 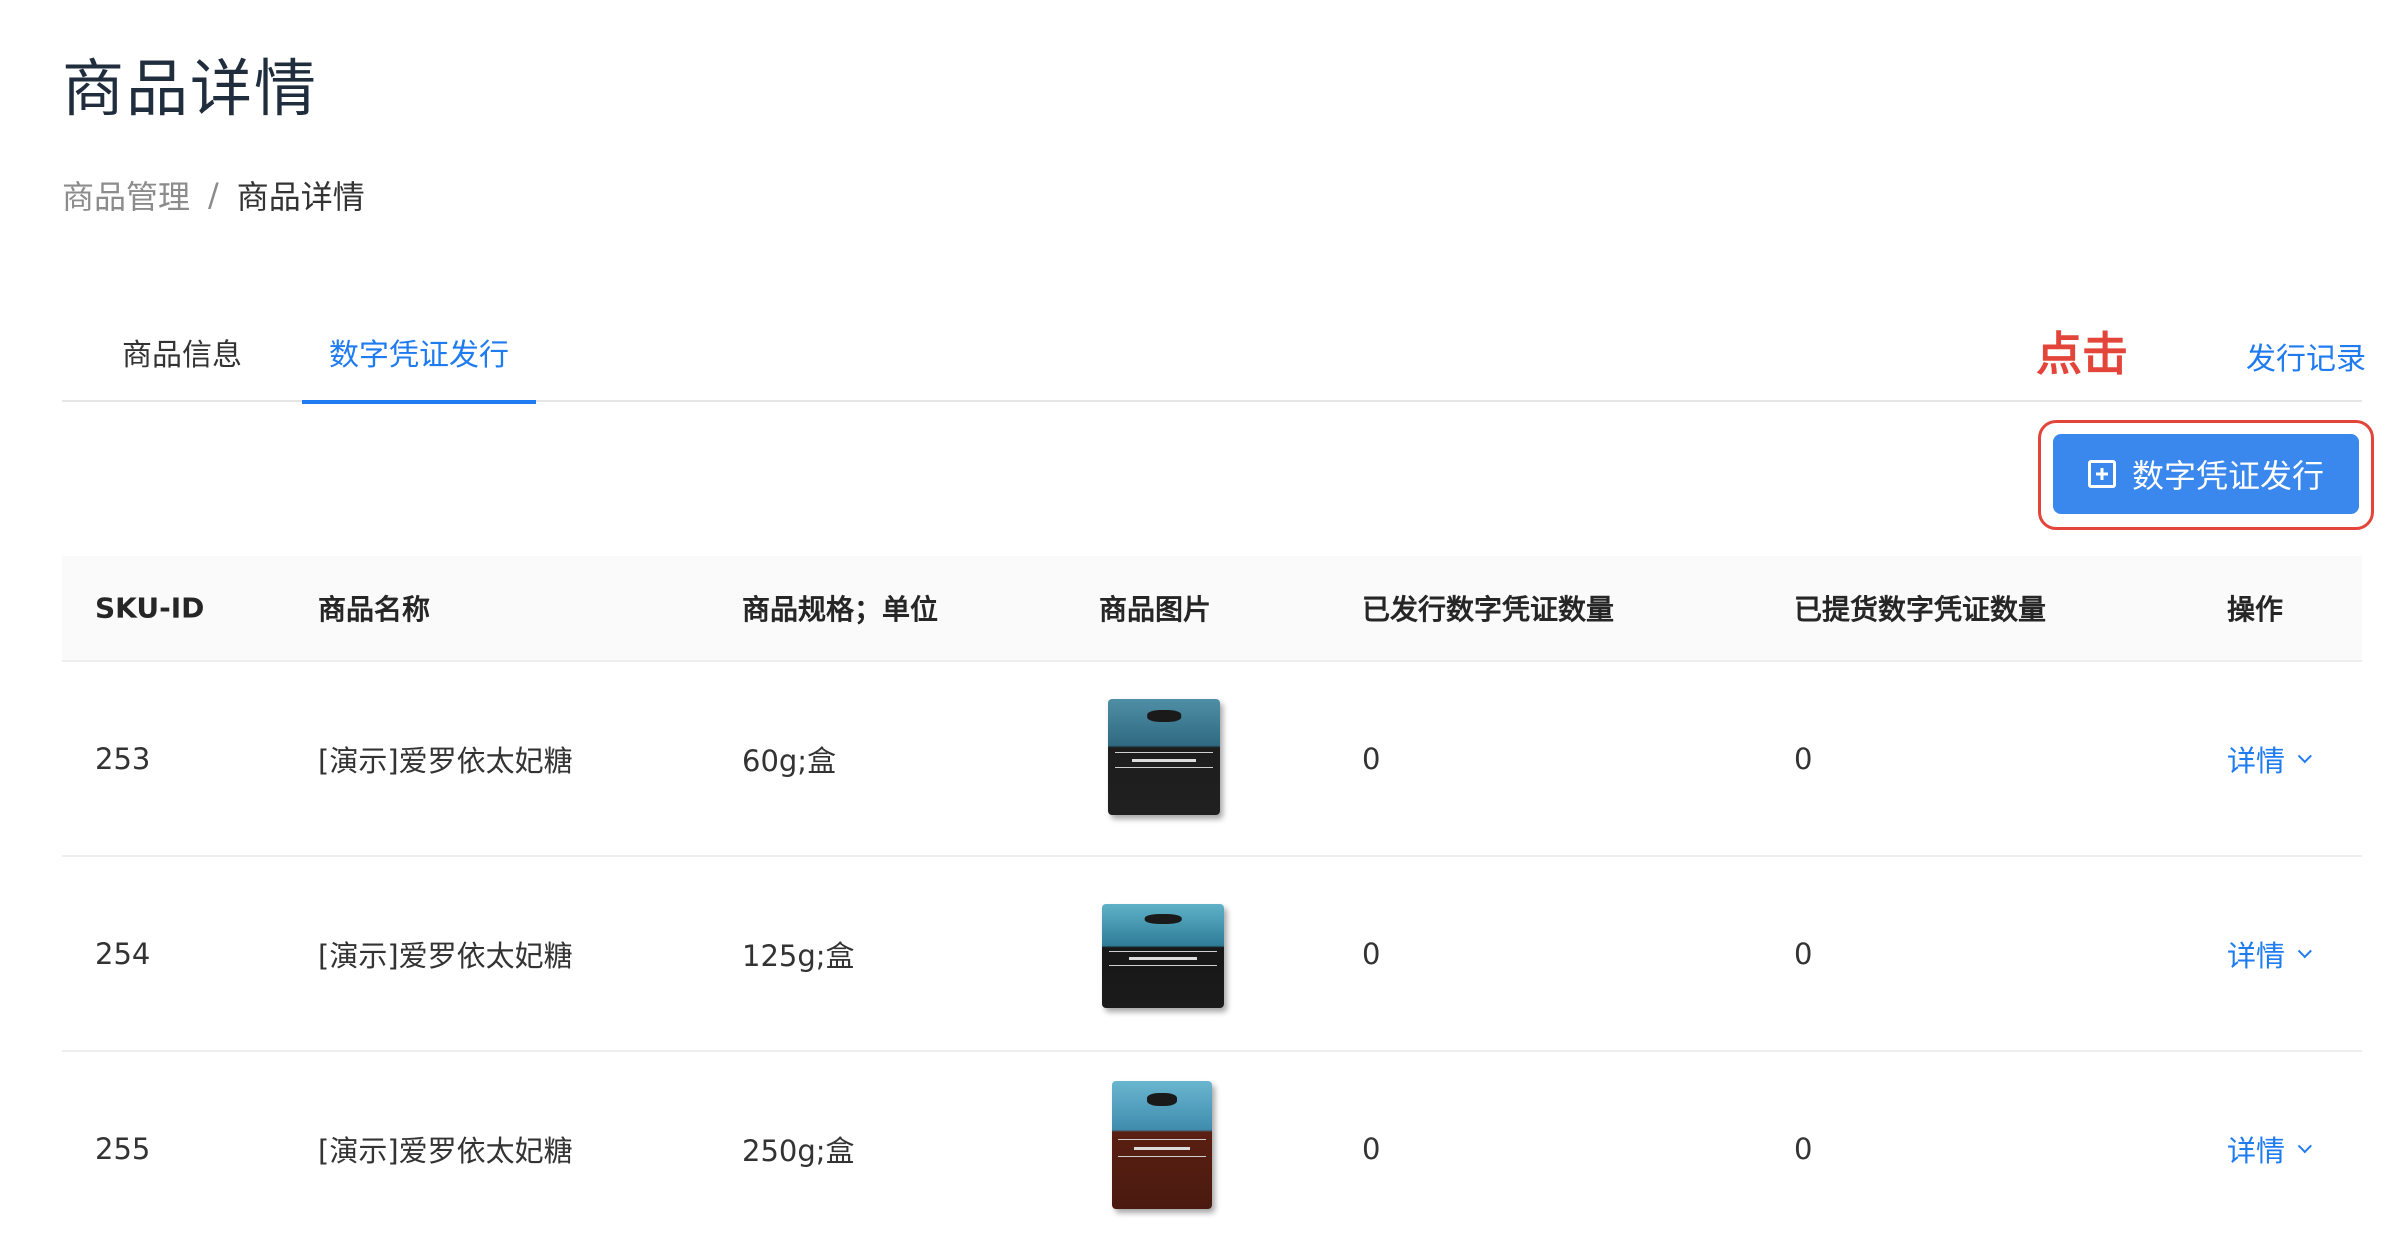 I want to click on table-row: 255 [演示]爱罗依太妃糖 250g;盒 0 0 详情, so click(x=1212, y=1148).